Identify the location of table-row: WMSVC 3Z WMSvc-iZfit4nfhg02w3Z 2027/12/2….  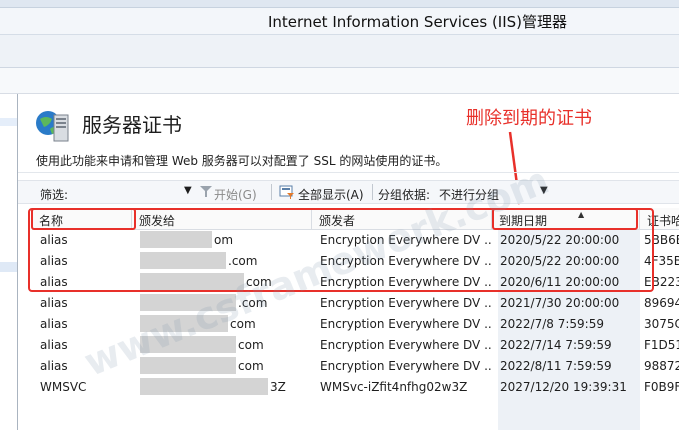
(355, 387).